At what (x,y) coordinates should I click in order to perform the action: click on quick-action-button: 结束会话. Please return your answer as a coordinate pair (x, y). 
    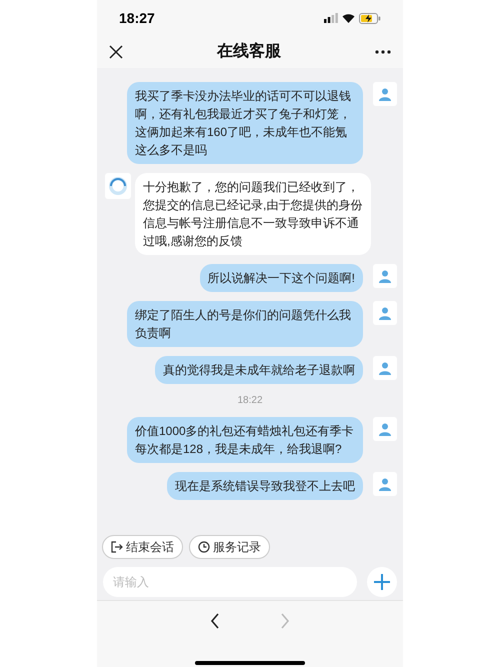
    Looking at the image, I should click on (142, 547).